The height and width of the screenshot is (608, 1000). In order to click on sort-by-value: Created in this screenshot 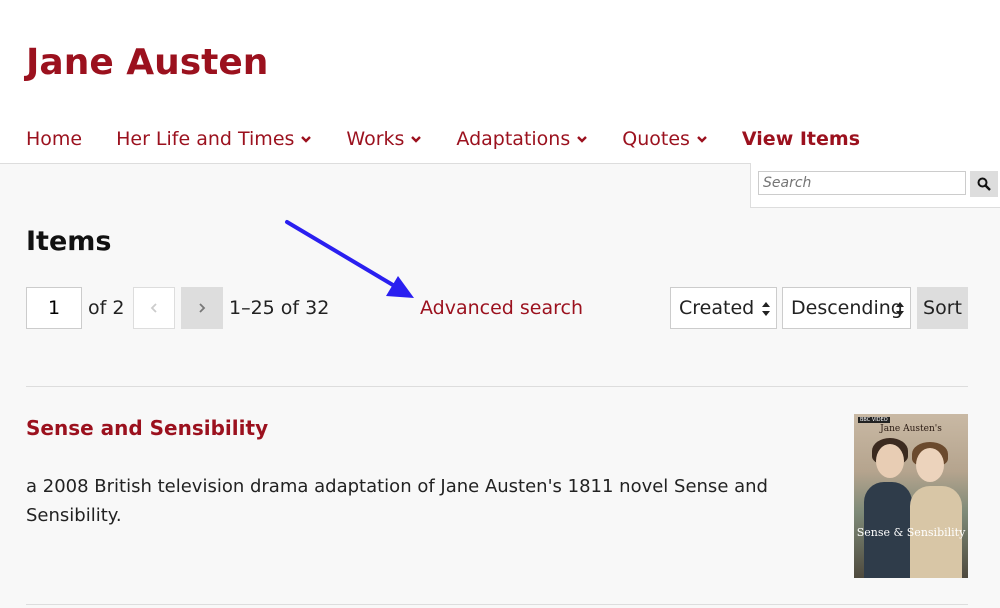, I will do `click(717, 308)`.